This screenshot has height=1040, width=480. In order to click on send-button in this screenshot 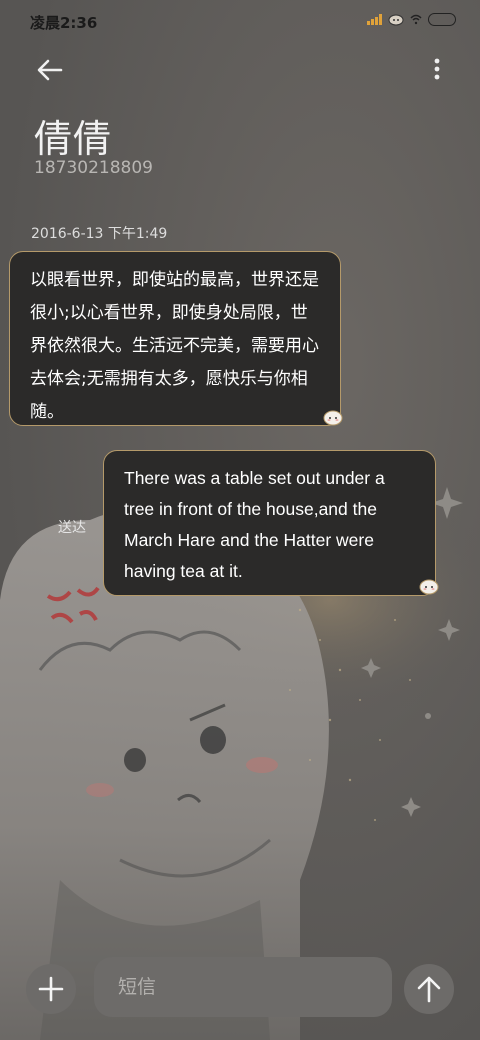, I will do `click(429, 989)`.